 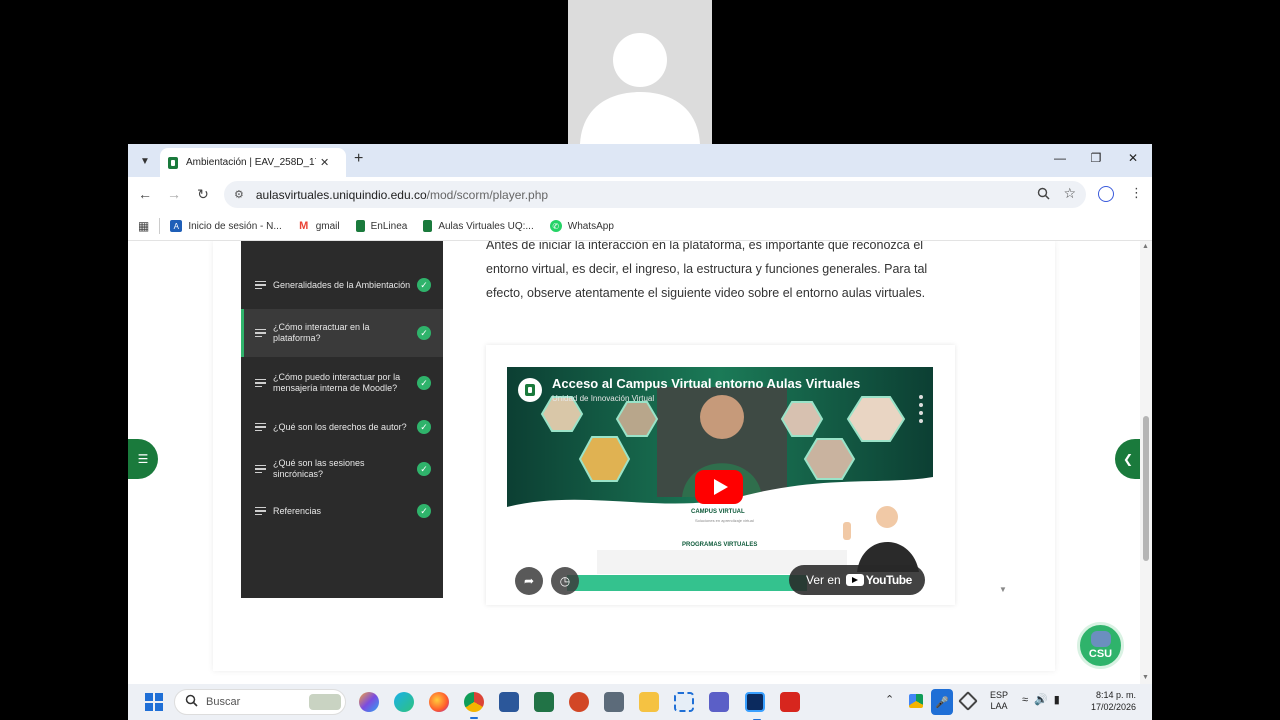 I want to click on close-tab-icon: ✕, so click(x=324, y=162).